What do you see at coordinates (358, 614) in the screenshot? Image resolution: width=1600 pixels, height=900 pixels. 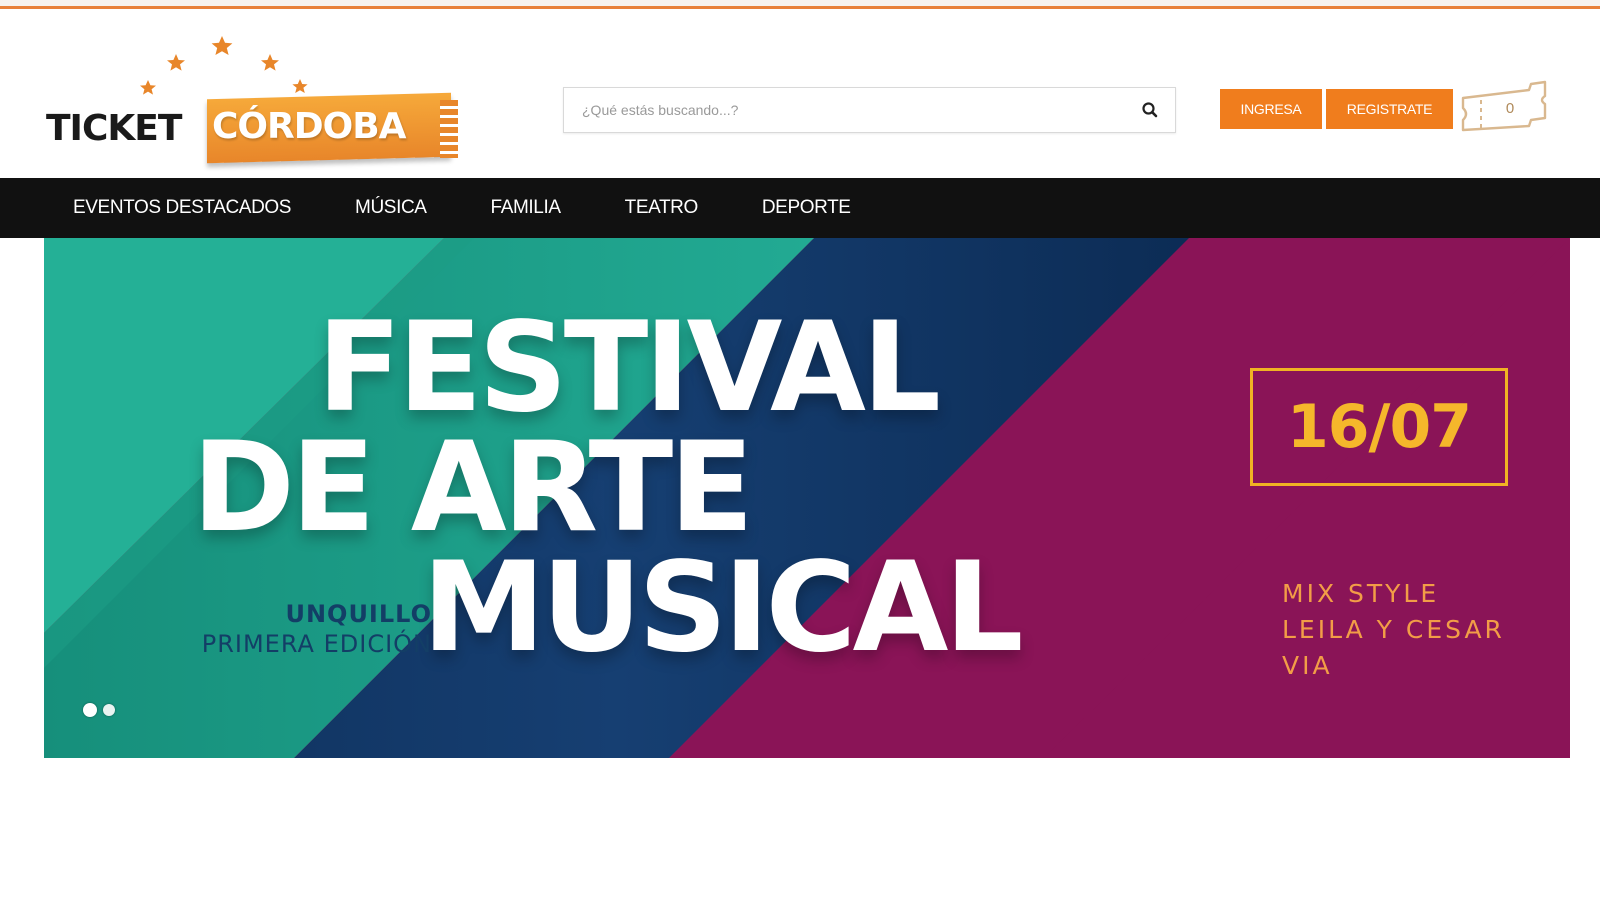 I see `location-city: UNQUILLO` at bounding box center [358, 614].